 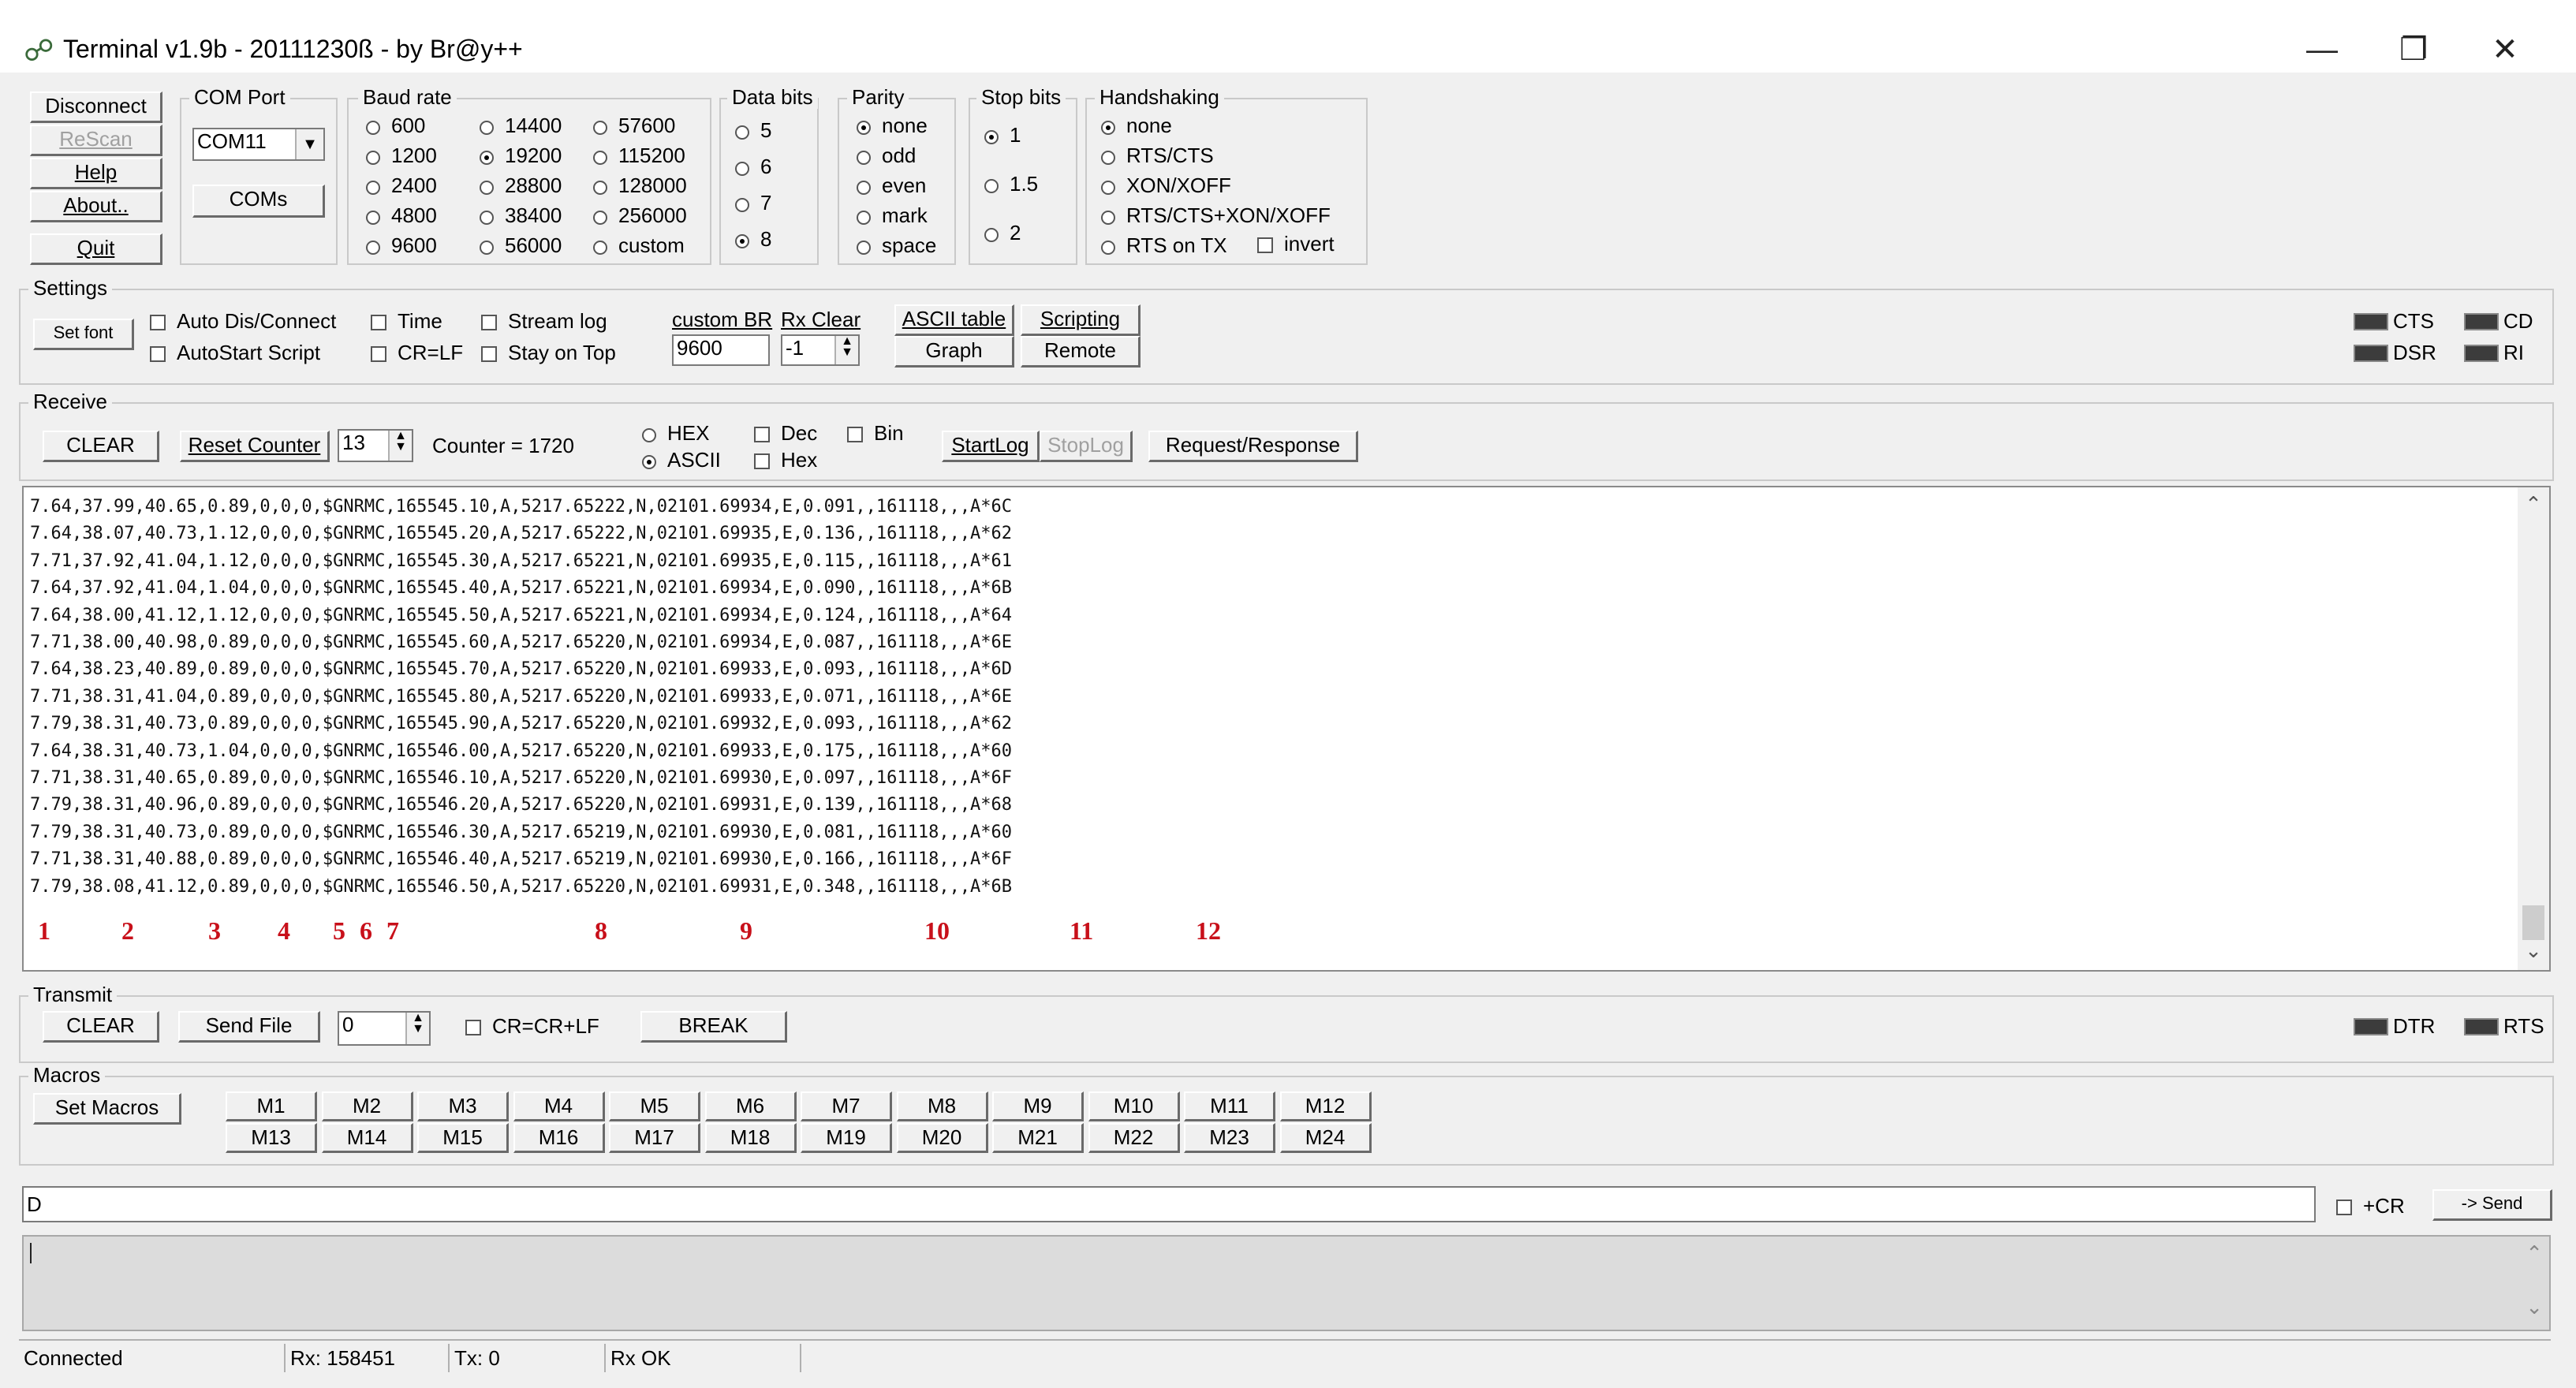 I want to click on rx-clear-spinner: -1 ▲ ▼, so click(x=820, y=350).